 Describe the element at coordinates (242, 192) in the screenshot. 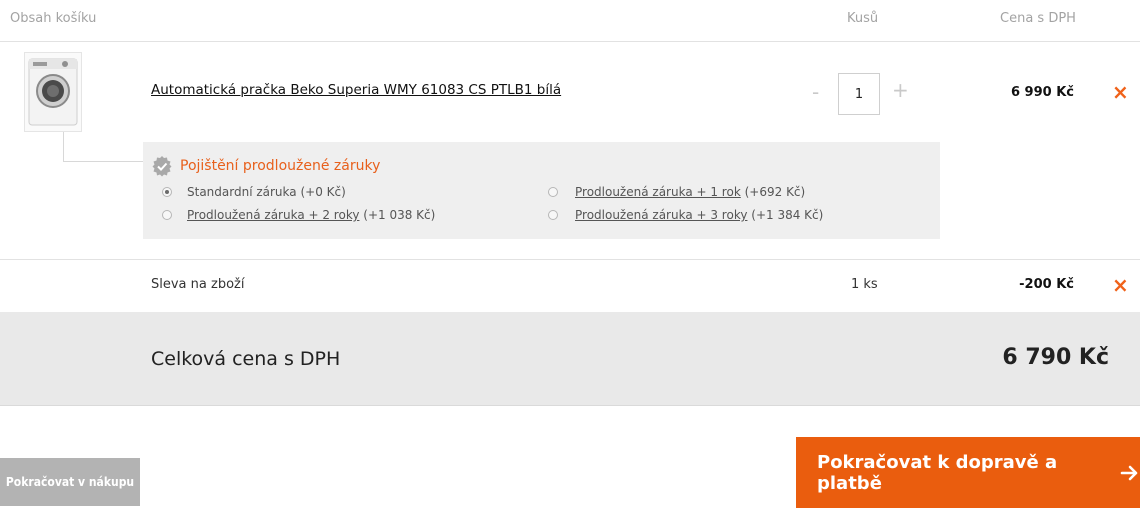

I see `warranty-option-label: Standardní záruka` at that location.